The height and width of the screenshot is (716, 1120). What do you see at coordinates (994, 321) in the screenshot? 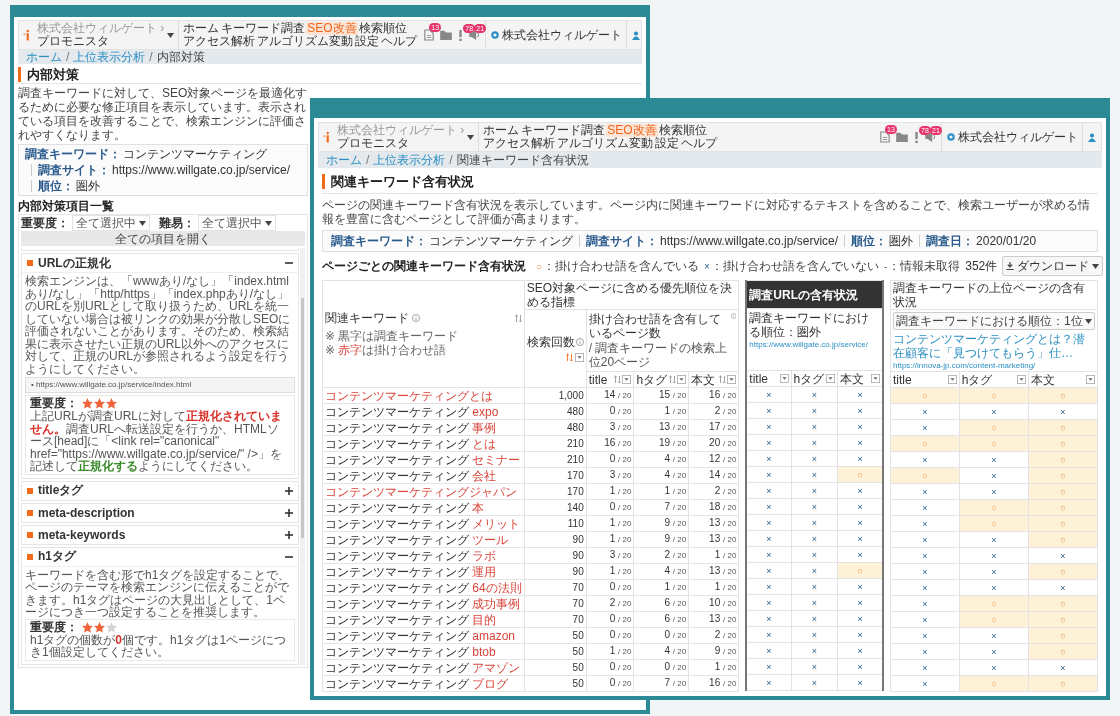
I see `rank-dropdown: 調査キーワードにおける順位：1位` at bounding box center [994, 321].